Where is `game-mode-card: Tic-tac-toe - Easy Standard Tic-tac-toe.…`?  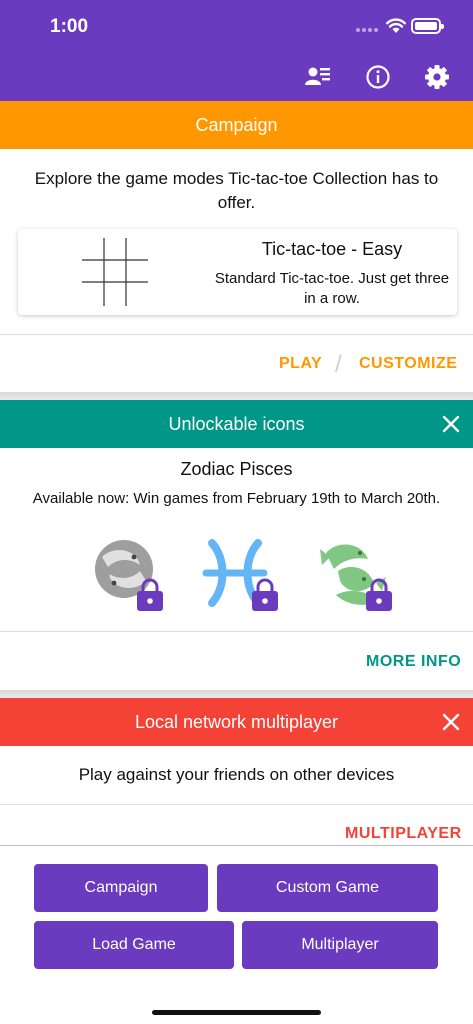
game-mode-card: Tic-tac-toe - Easy Standard Tic-tac-toe.… is located at coordinates (237, 272).